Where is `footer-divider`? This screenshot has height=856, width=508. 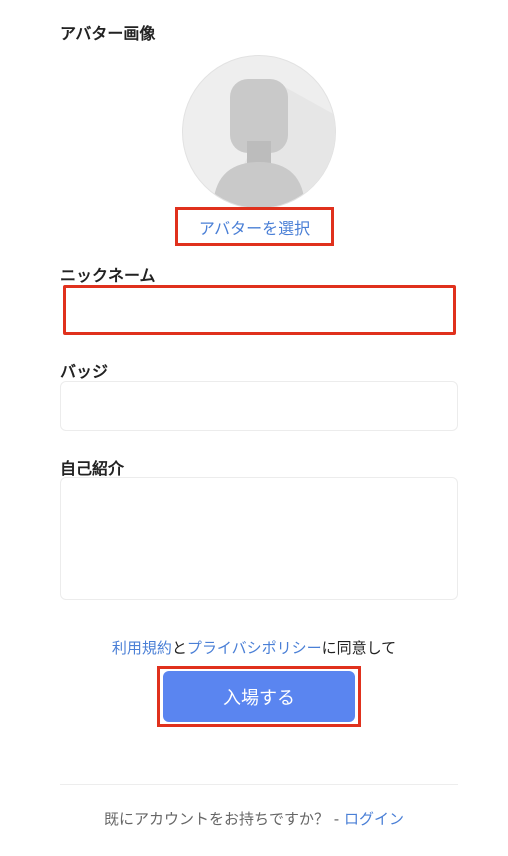 footer-divider is located at coordinates (259, 784).